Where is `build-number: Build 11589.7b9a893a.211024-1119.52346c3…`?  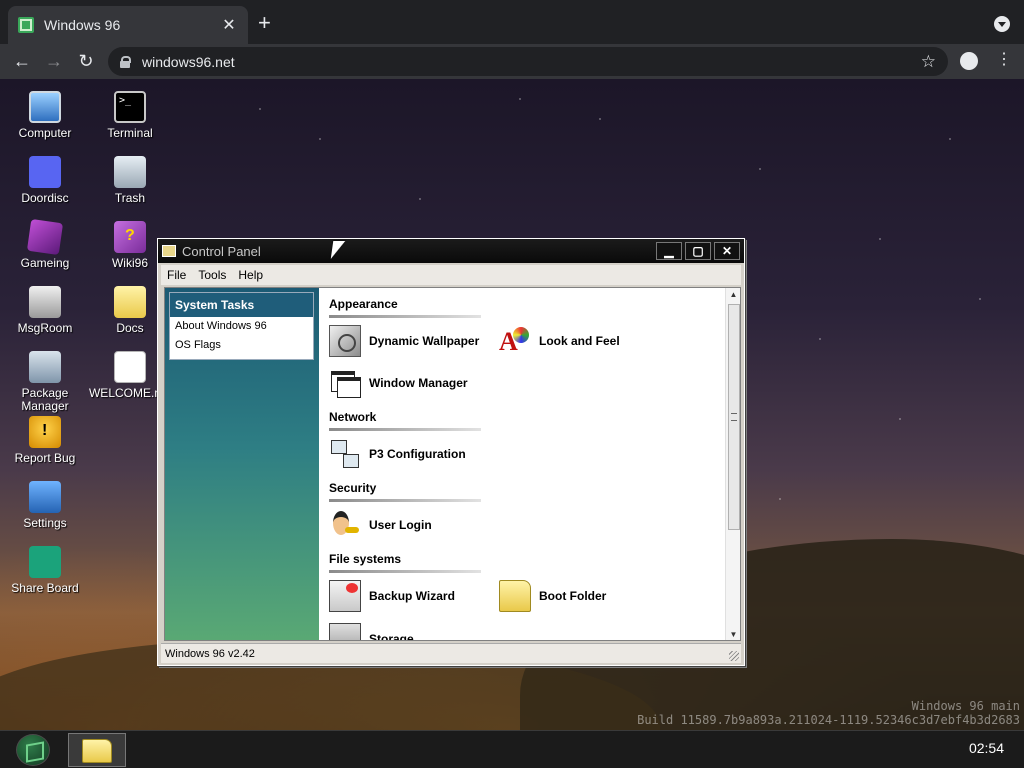 build-number: Build 11589.7b9a893a.211024-1119.52346c3… is located at coordinates (828, 720).